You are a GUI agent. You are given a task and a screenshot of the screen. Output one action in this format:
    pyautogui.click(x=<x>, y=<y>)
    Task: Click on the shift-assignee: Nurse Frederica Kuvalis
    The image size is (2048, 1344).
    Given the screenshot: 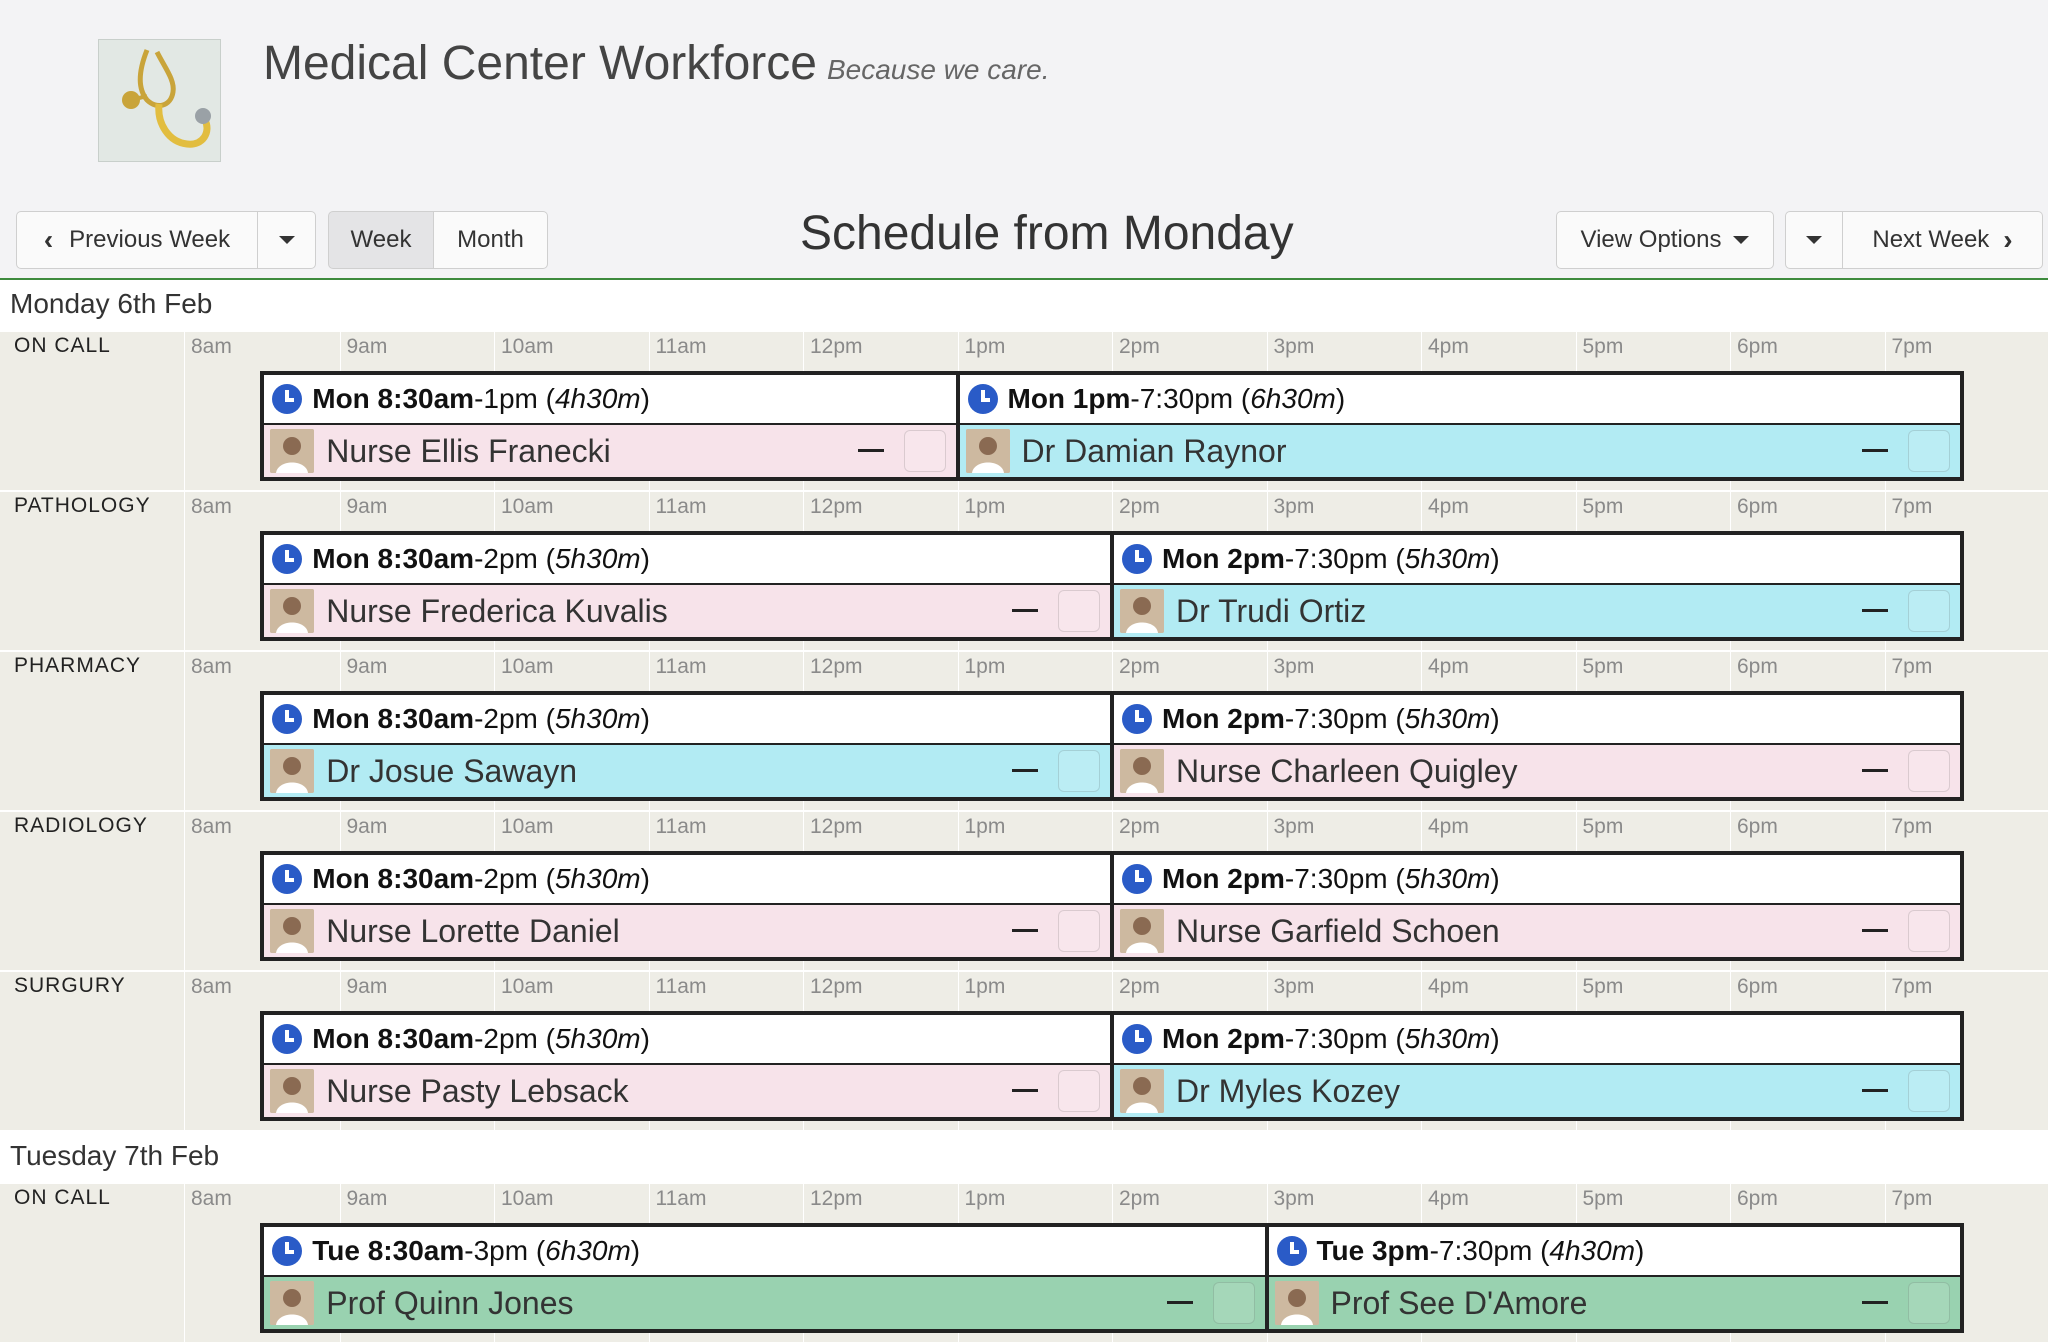 What is the action you would take?
    pyautogui.click(x=687, y=611)
    